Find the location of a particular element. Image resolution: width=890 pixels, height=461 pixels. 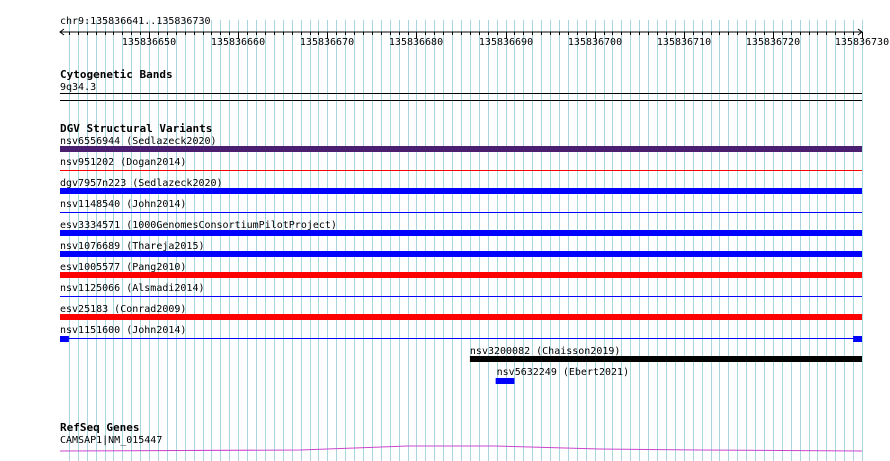

ruler-tick-label: 135836680 is located at coordinates (416, 42).